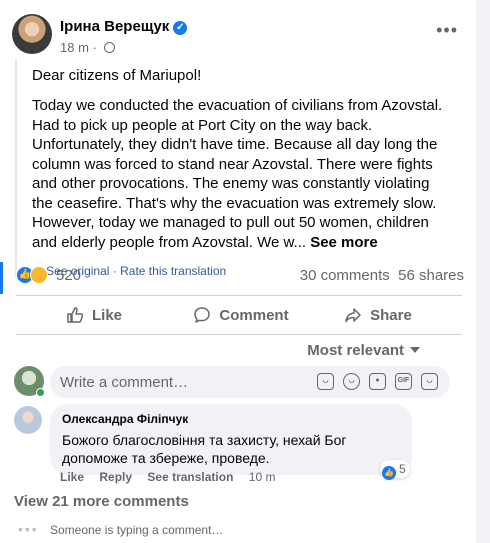 Image resolution: width=490 pixels, height=543 pixels. What do you see at coordinates (429, 381) in the screenshot?
I see `sticker-icon: ◡` at bounding box center [429, 381].